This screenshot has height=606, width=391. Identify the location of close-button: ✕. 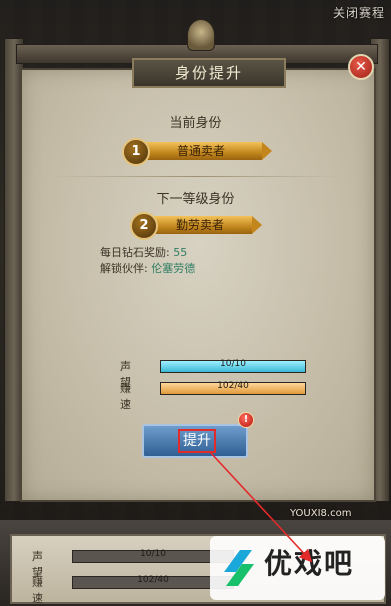
(361, 67).